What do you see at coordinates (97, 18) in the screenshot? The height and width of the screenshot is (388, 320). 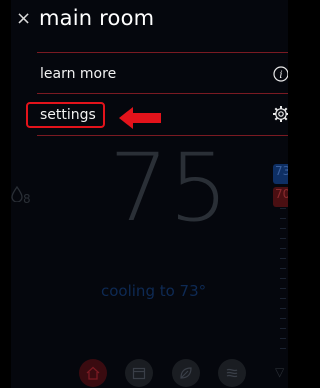 I see `page-title: main room` at bounding box center [97, 18].